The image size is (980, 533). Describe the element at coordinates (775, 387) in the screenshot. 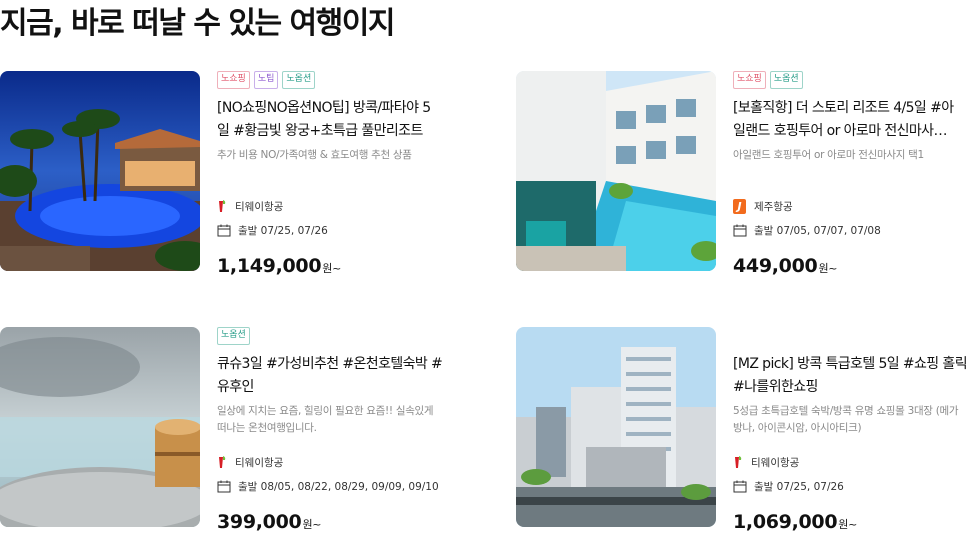

I see `product-title-line: #나를위한쇼핑` at that location.